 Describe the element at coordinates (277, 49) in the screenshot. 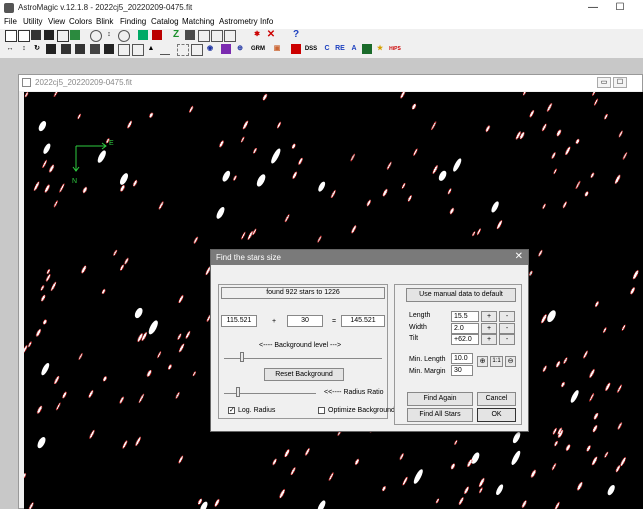

I see `target-icon: ▣` at that location.